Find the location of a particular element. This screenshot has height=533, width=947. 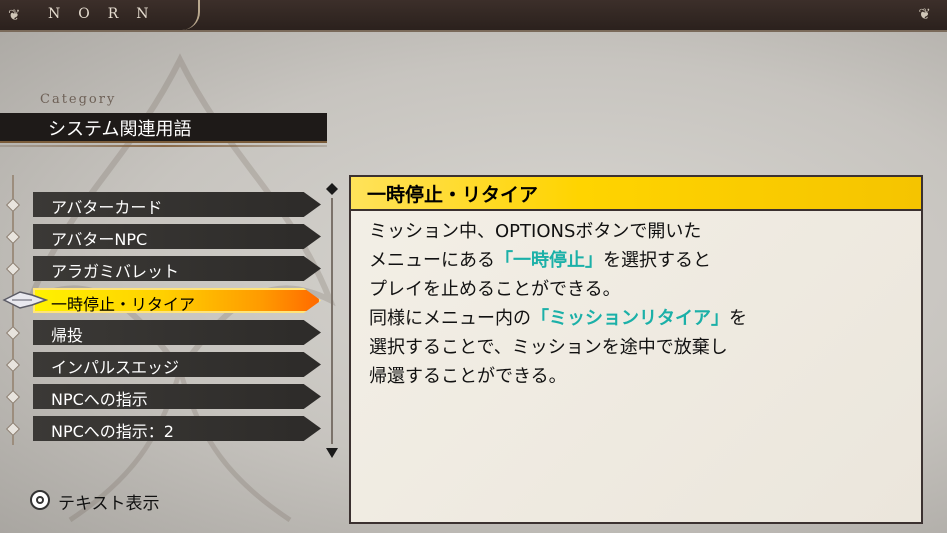

detail-title-bar: 一時停止・リタイア is located at coordinates (636, 194).